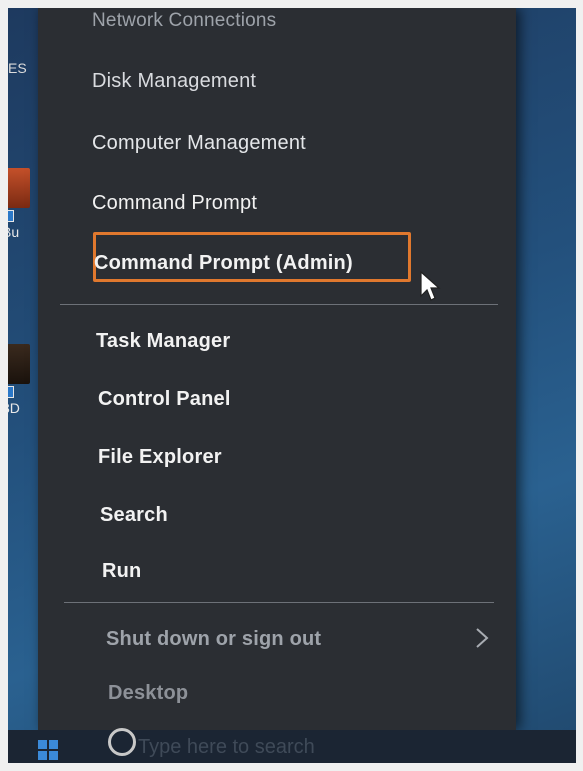 The image size is (583, 771). I want to click on menu-item-disk-management: Disk Management, so click(174, 81).